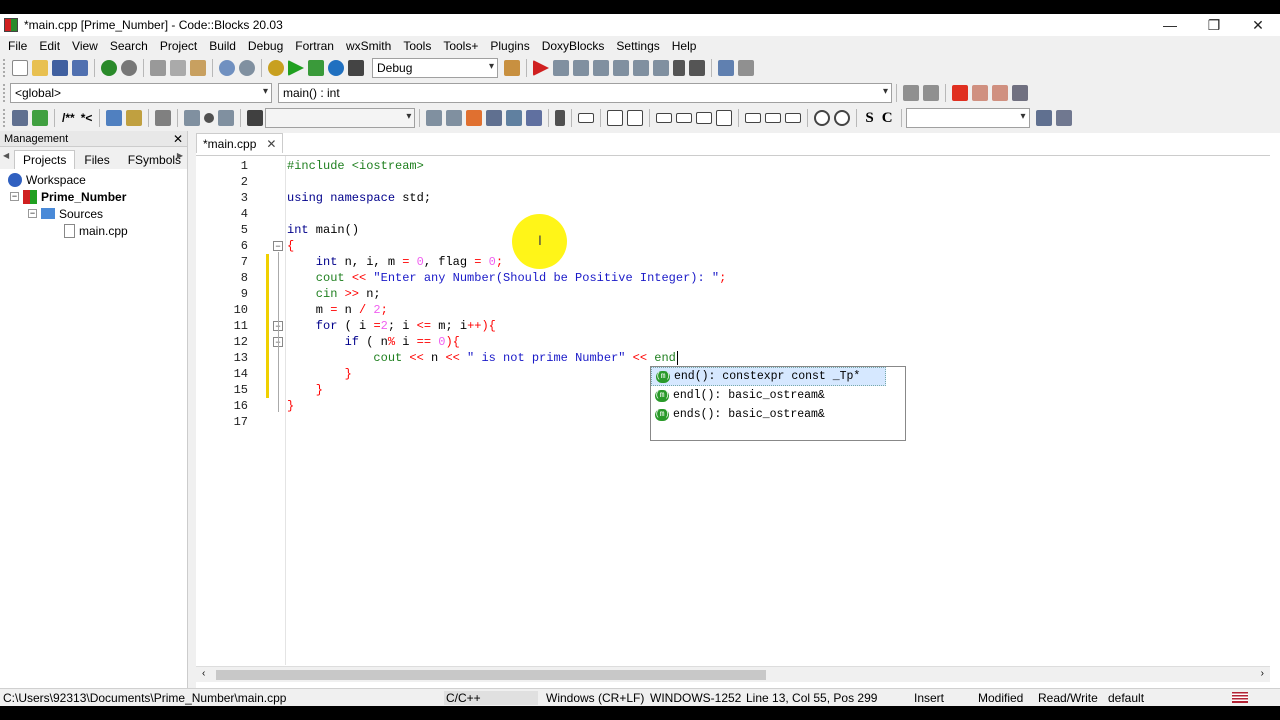 Image resolution: width=1280 pixels, height=720 pixels. I want to click on record-icon, so click(209, 118).